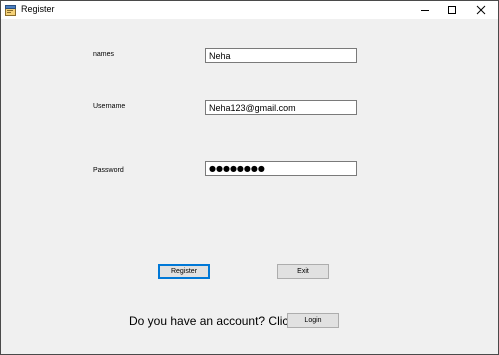 The height and width of the screenshot is (355, 499). I want to click on register-button: Register, so click(184, 271).